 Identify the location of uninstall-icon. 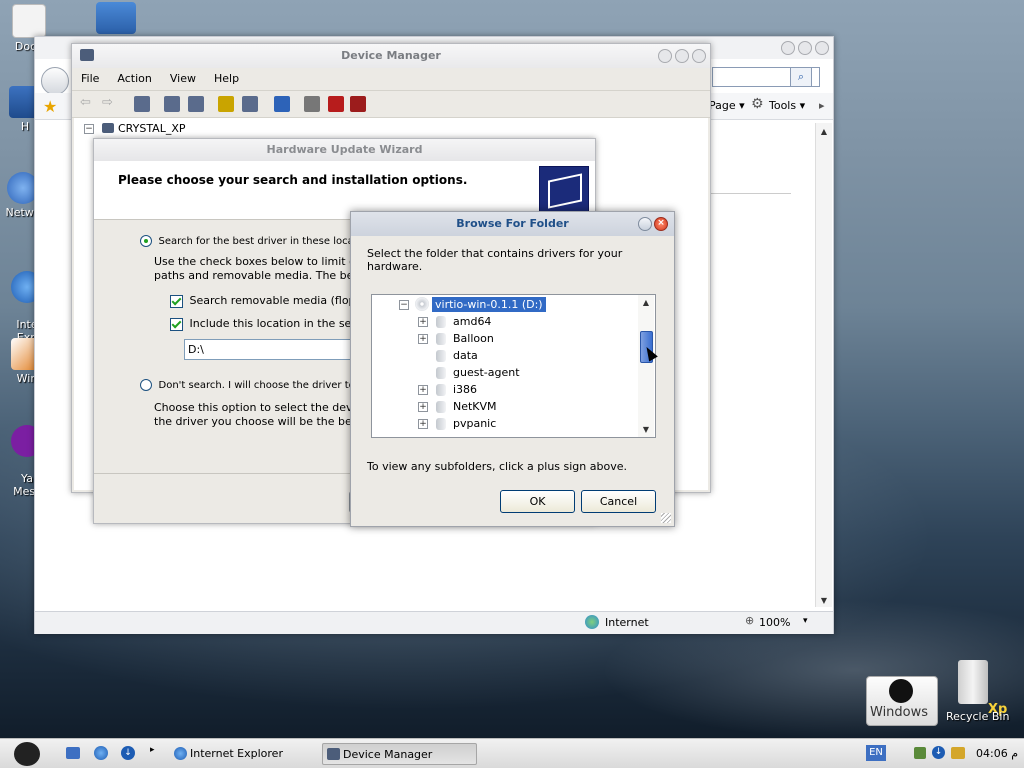
(336, 104).